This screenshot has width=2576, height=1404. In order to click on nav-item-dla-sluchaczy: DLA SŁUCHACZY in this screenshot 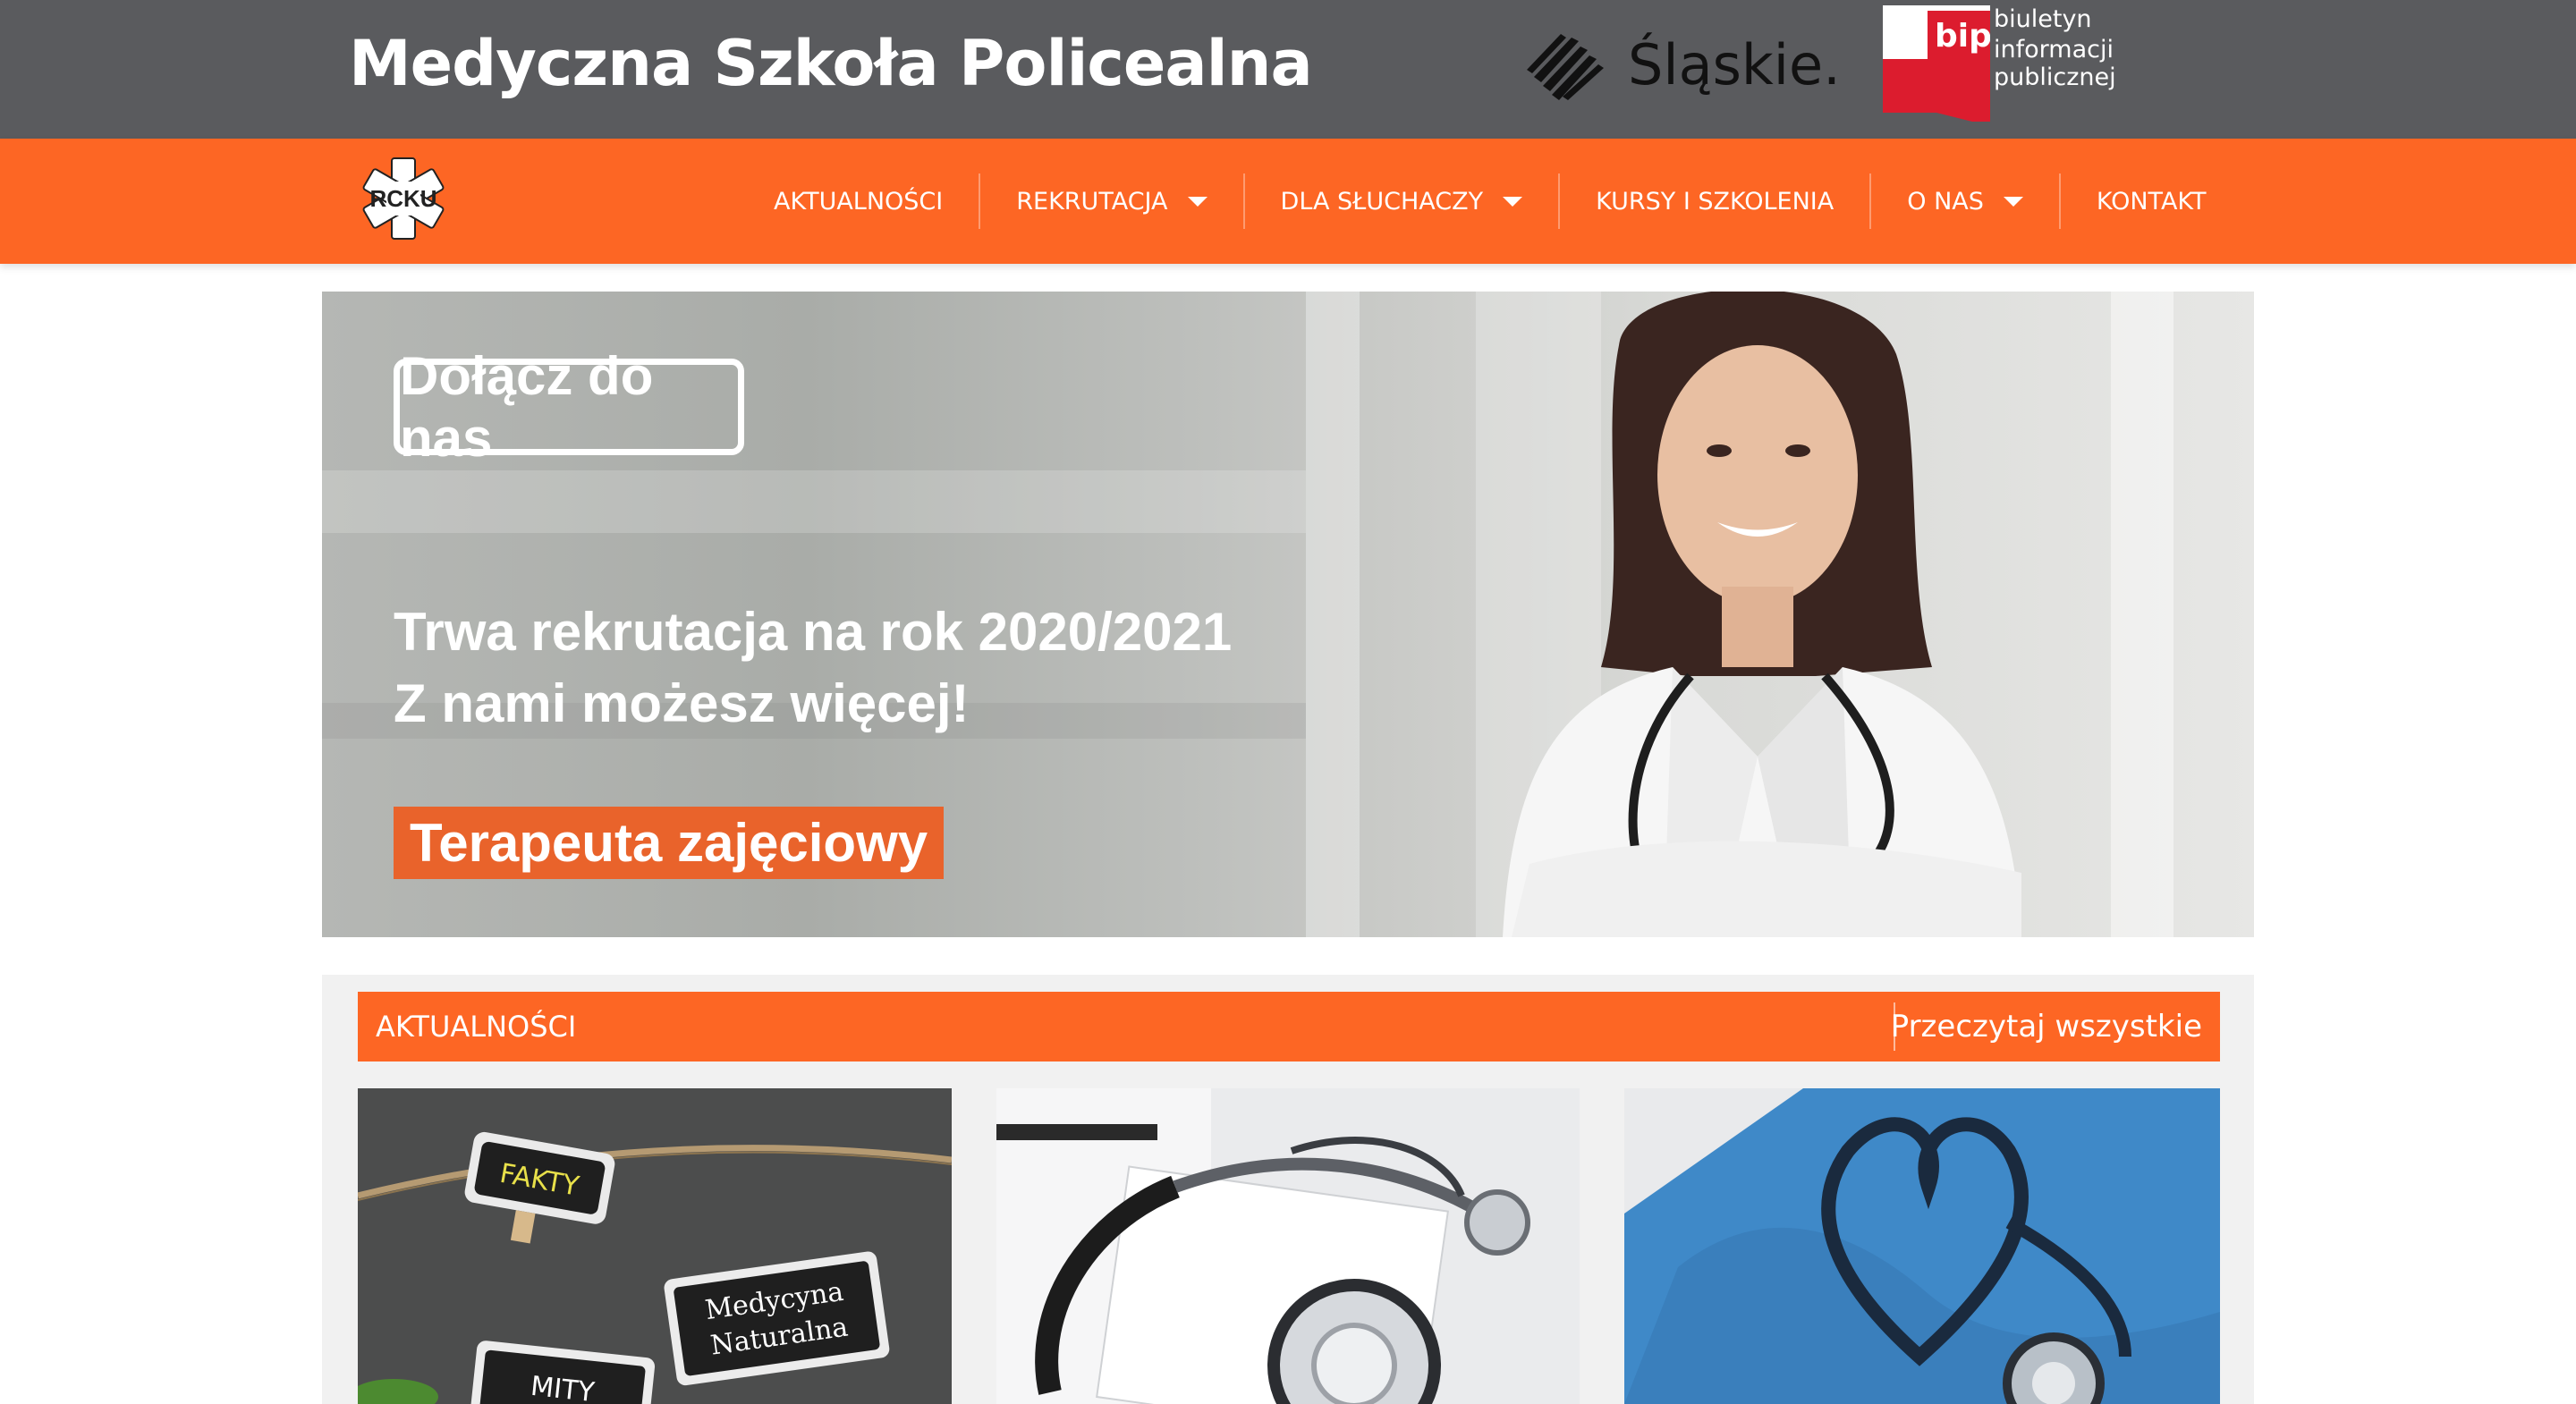, I will do `click(1400, 201)`.